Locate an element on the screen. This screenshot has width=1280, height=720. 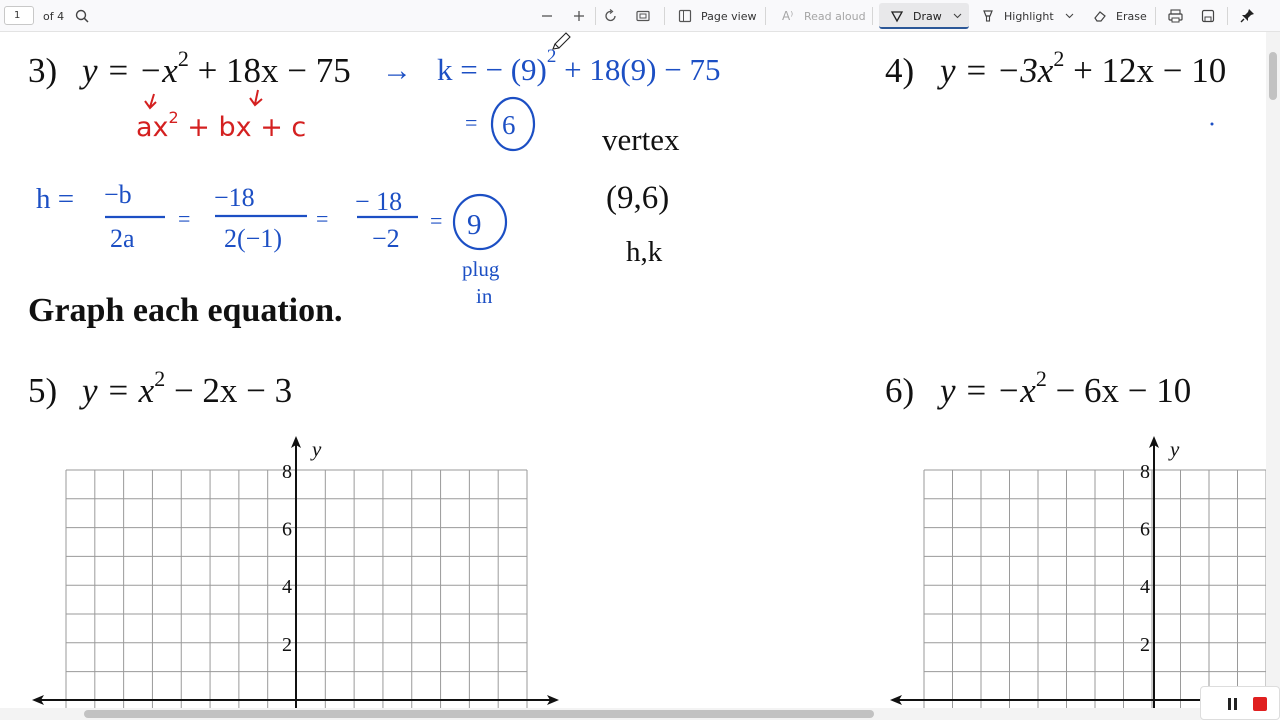
hw-h-num-3: − 18 is located at coordinates (378, 201).